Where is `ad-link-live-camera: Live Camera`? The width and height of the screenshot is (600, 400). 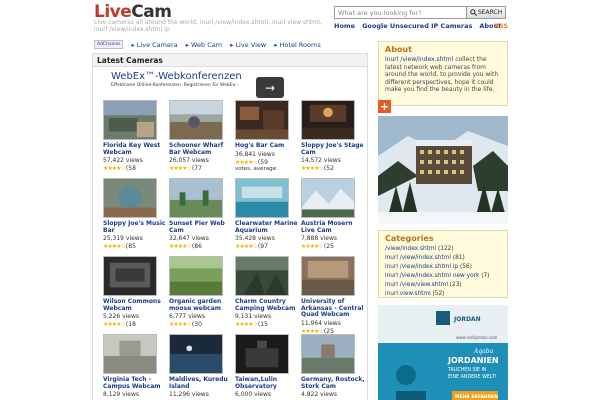
ad-link-live-camera: Live Camera is located at coordinates (154, 45).